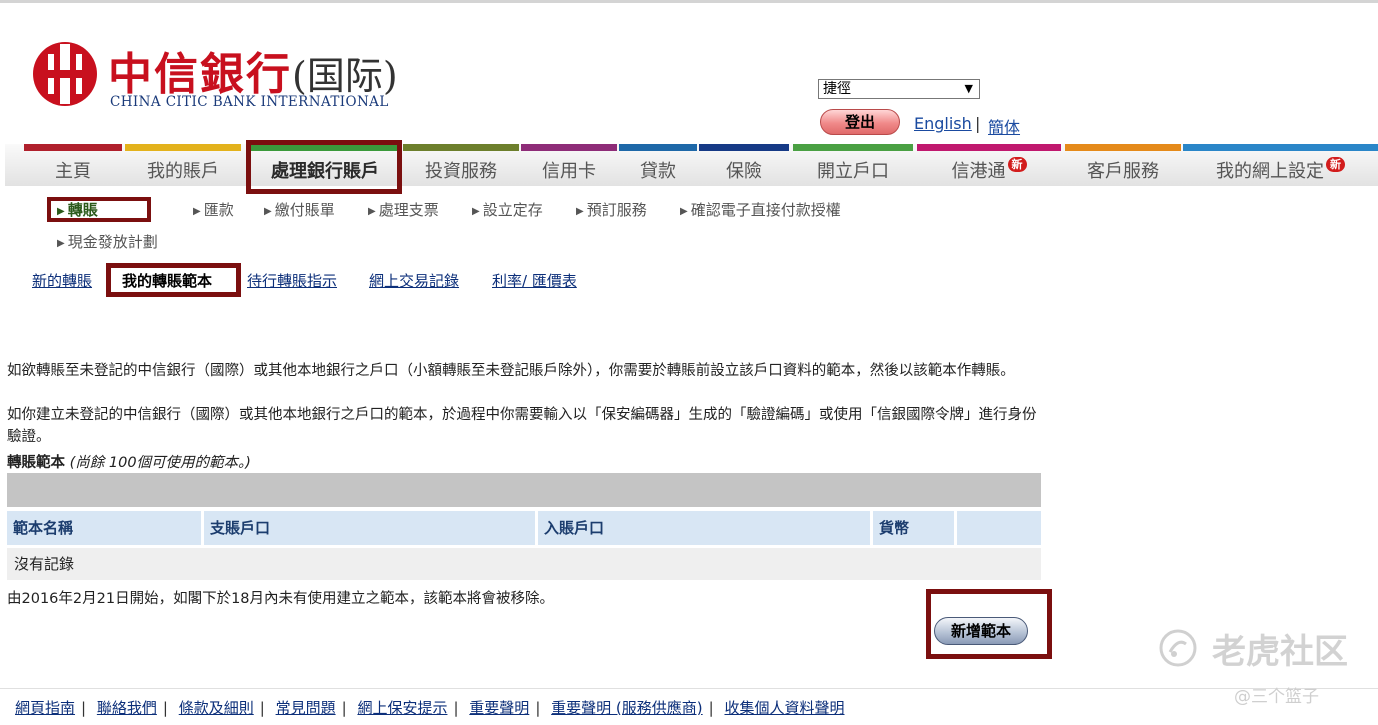  What do you see at coordinates (325, 171) in the screenshot?
I see `nav-item-label: 處理銀行賬戶` at bounding box center [325, 171].